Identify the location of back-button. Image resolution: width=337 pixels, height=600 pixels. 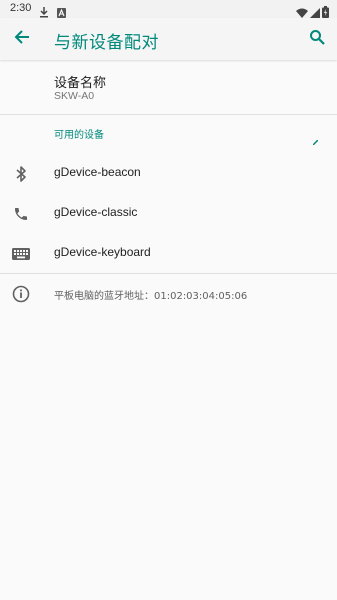
(22, 39).